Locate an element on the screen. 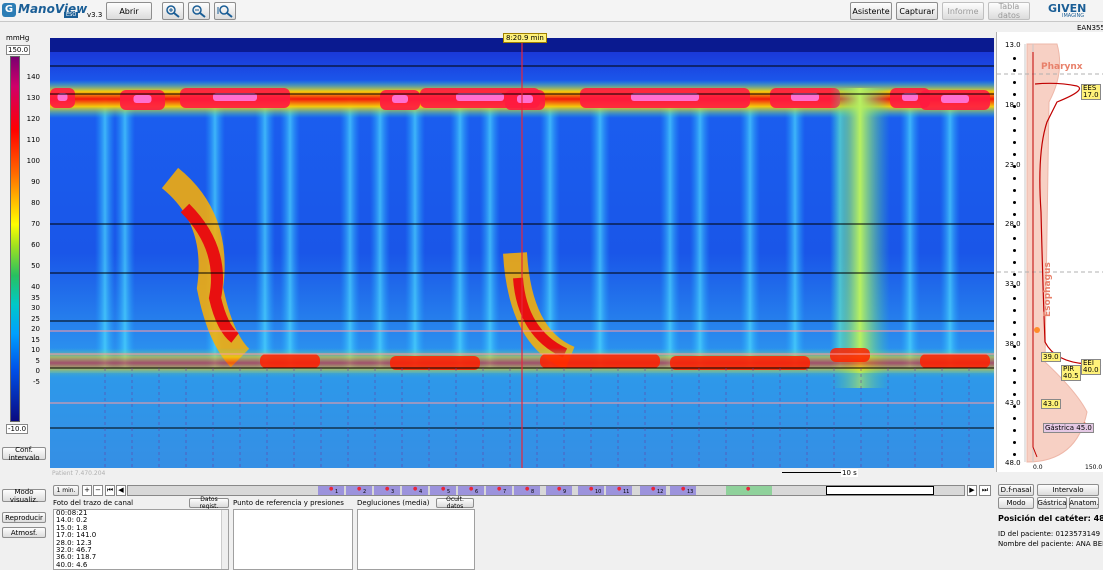 Image resolution: width=1103 pixels, height=570 pixels. zoom-out-icon is located at coordinates (199, 11).